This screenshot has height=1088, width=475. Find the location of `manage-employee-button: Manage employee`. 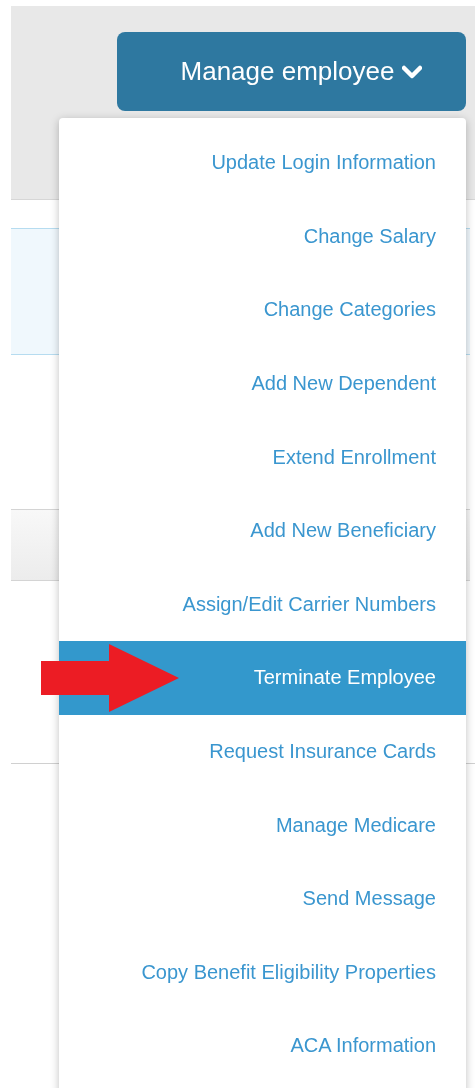

manage-employee-button: Manage employee is located at coordinates (291, 71).